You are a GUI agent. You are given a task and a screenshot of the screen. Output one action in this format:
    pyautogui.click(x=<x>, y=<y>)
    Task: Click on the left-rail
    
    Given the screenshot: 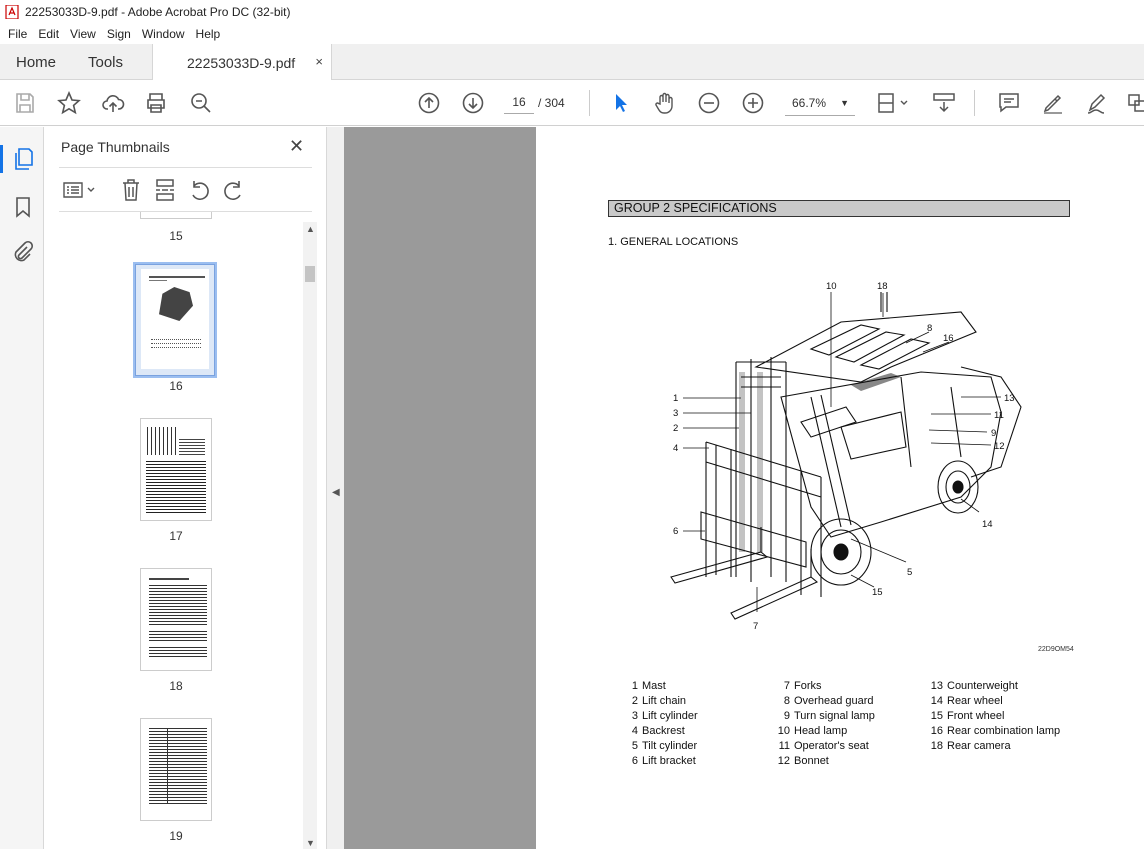 What is the action you would take?
    pyautogui.click(x=22, y=488)
    